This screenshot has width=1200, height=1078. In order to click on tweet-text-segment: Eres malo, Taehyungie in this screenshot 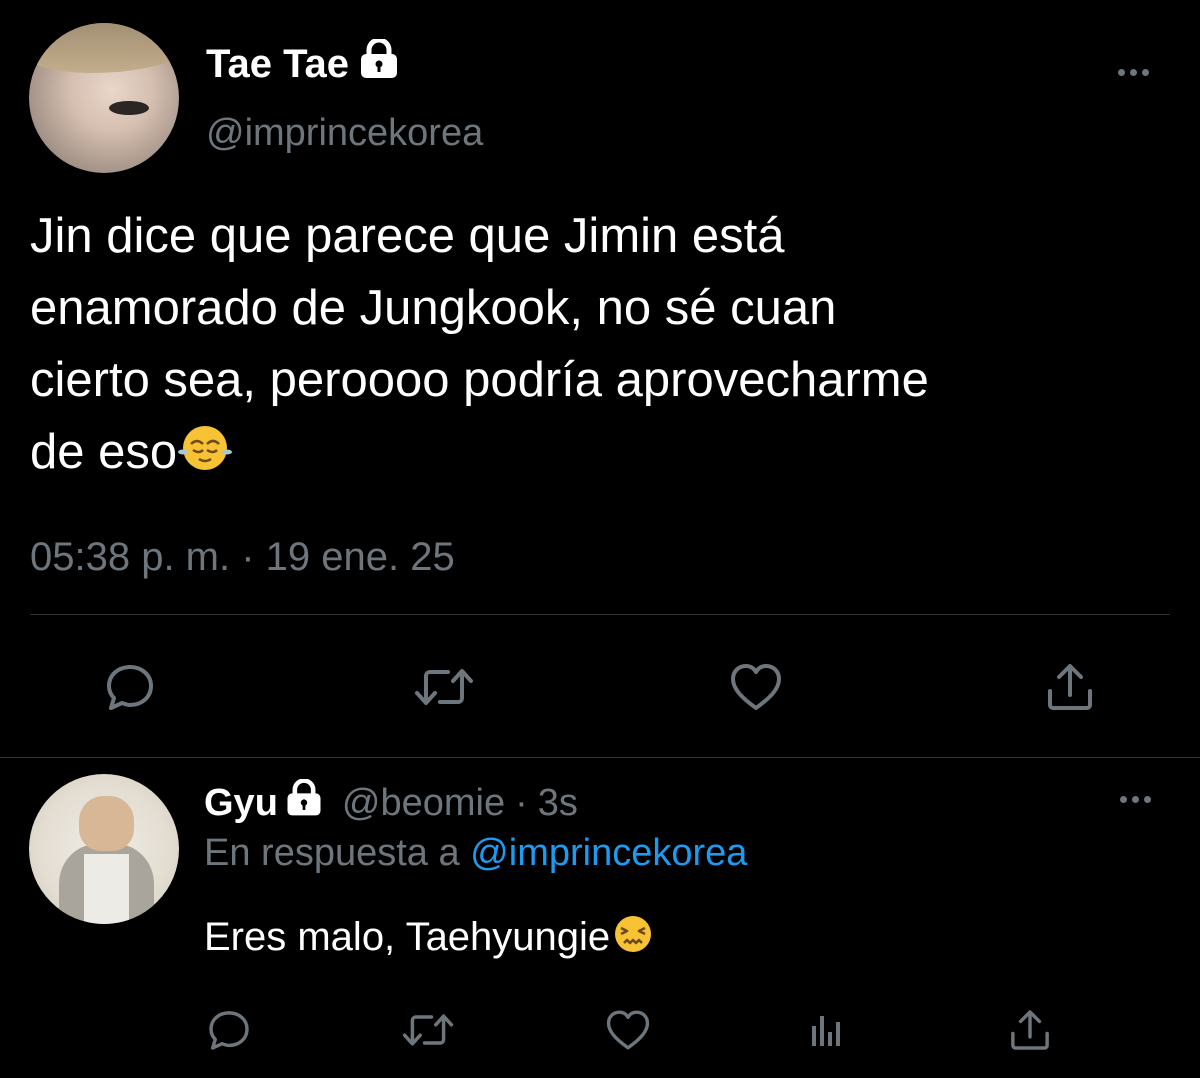, I will do `click(407, 937)`.